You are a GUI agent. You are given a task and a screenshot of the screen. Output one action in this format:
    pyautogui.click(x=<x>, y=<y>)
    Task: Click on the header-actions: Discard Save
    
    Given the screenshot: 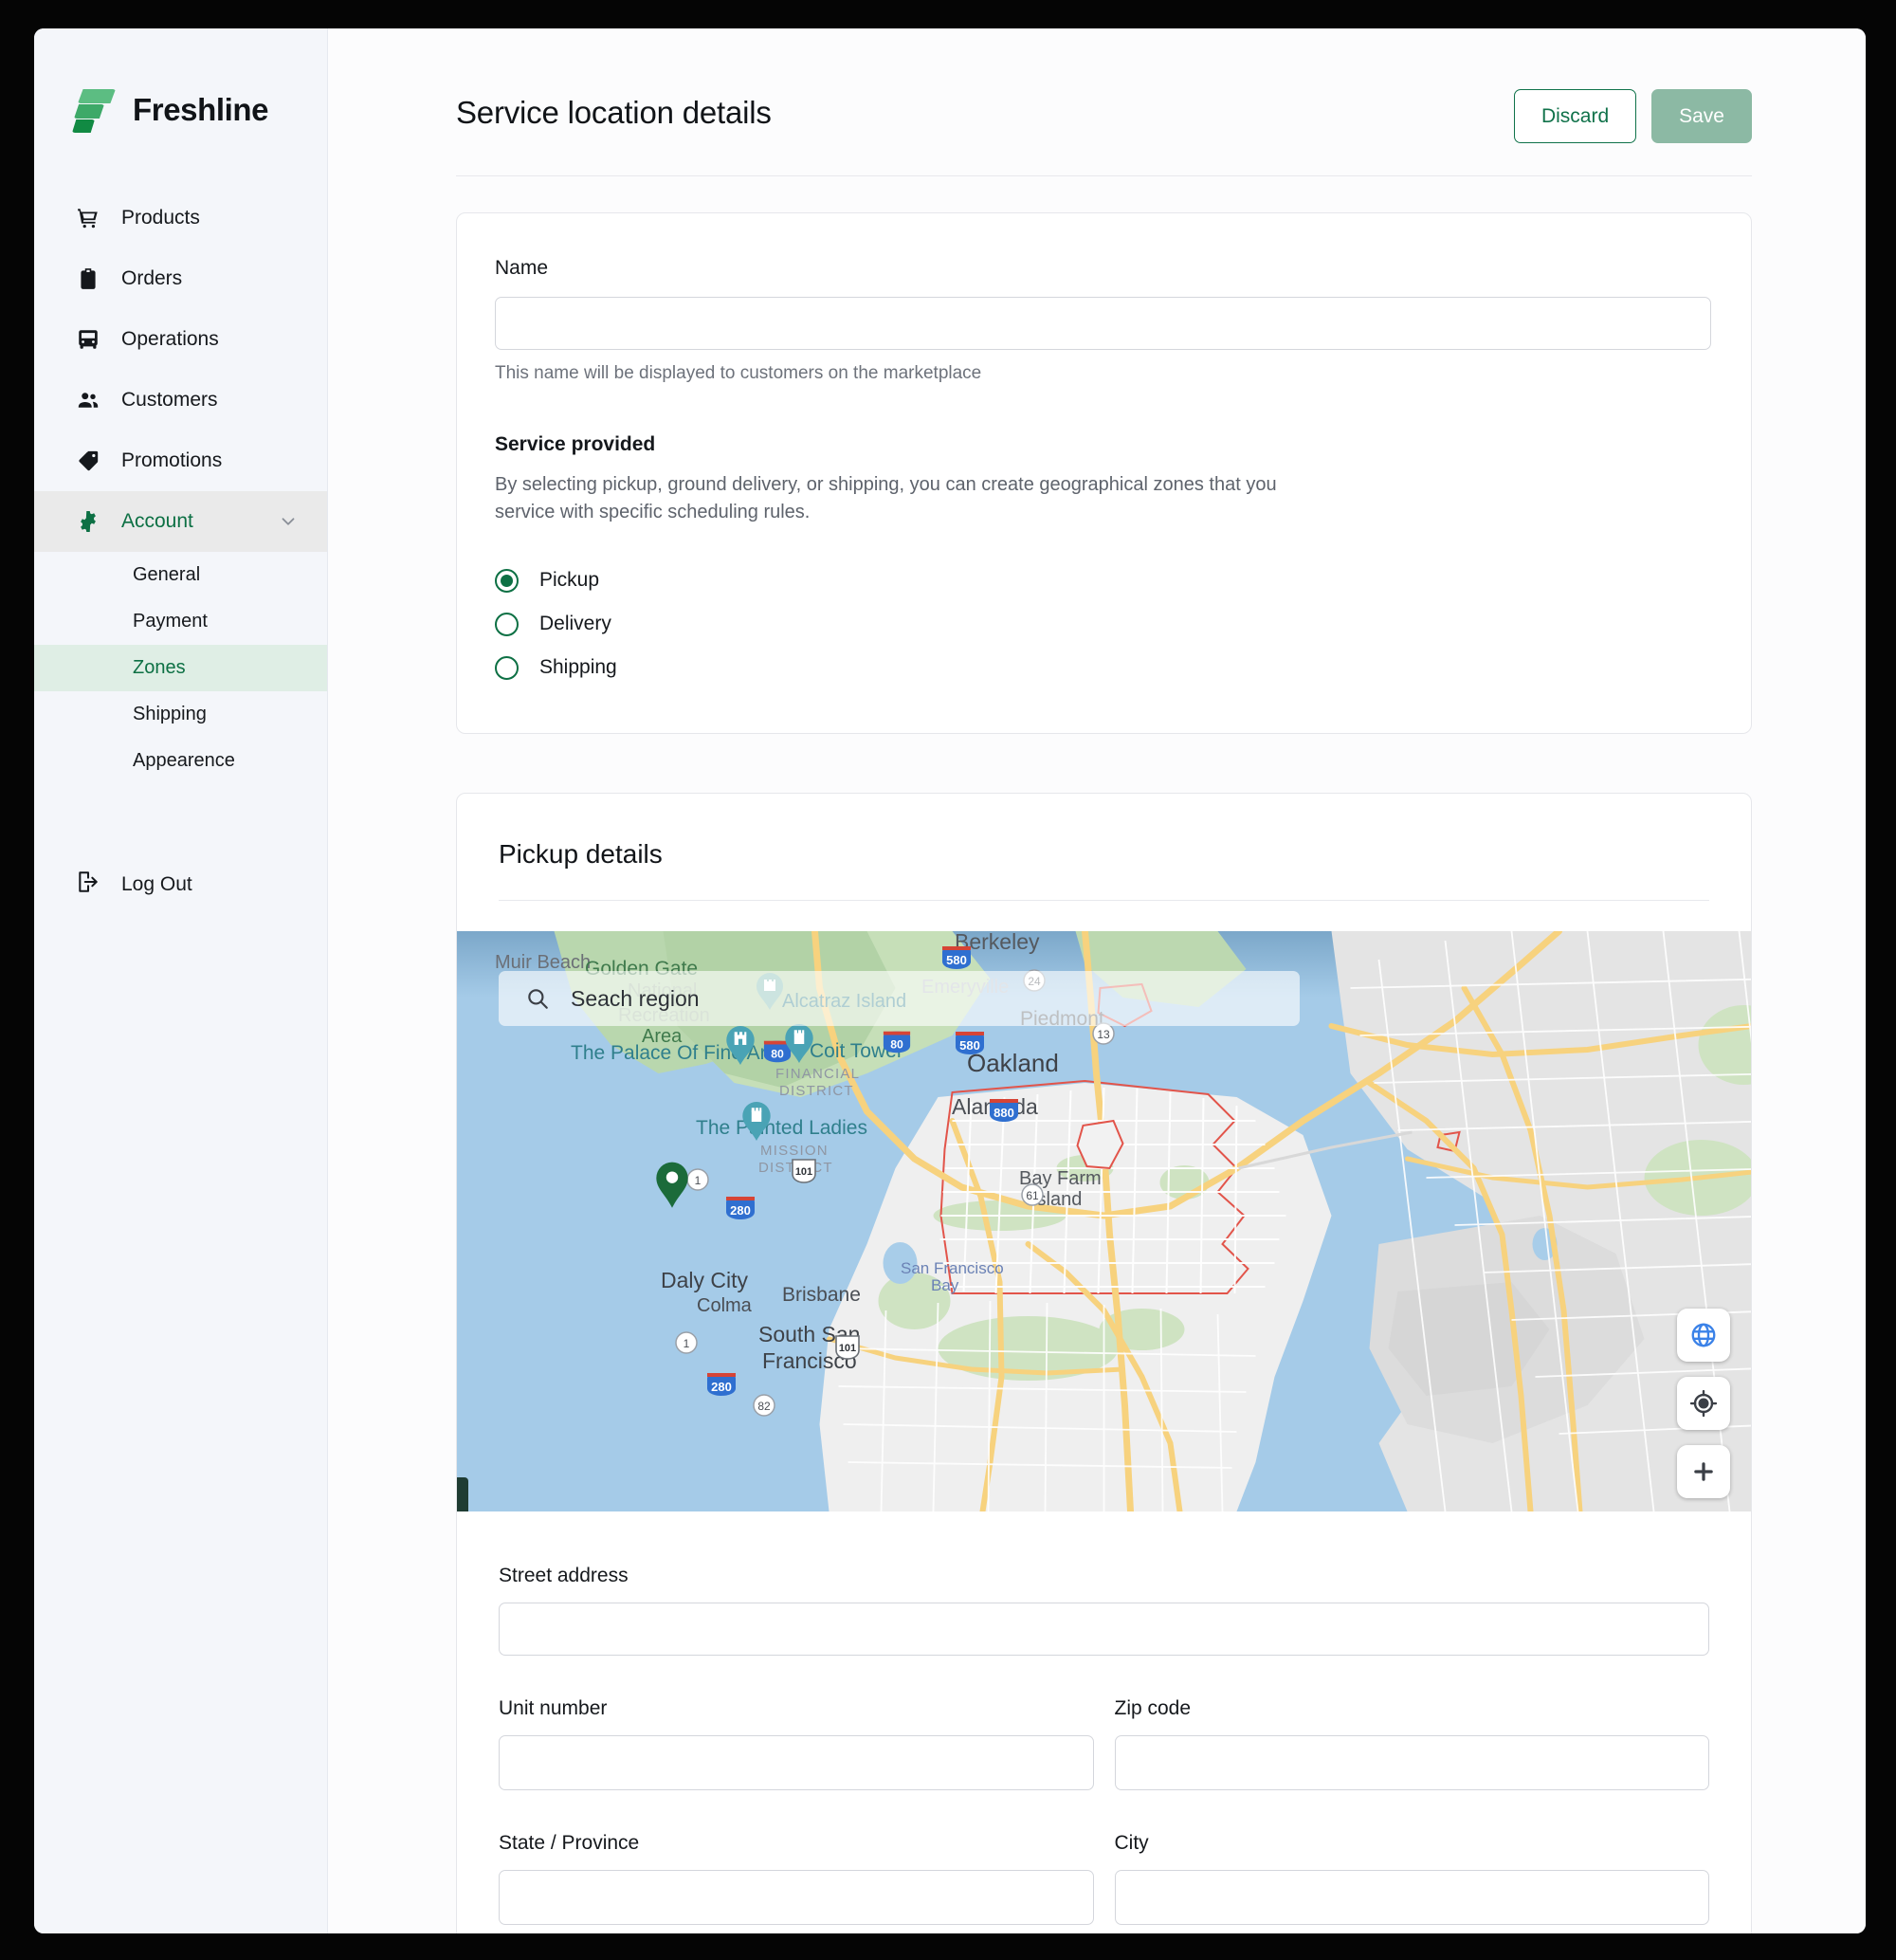 What is the action you would take?
    pyautogui.click(x=1632, y=116)
    